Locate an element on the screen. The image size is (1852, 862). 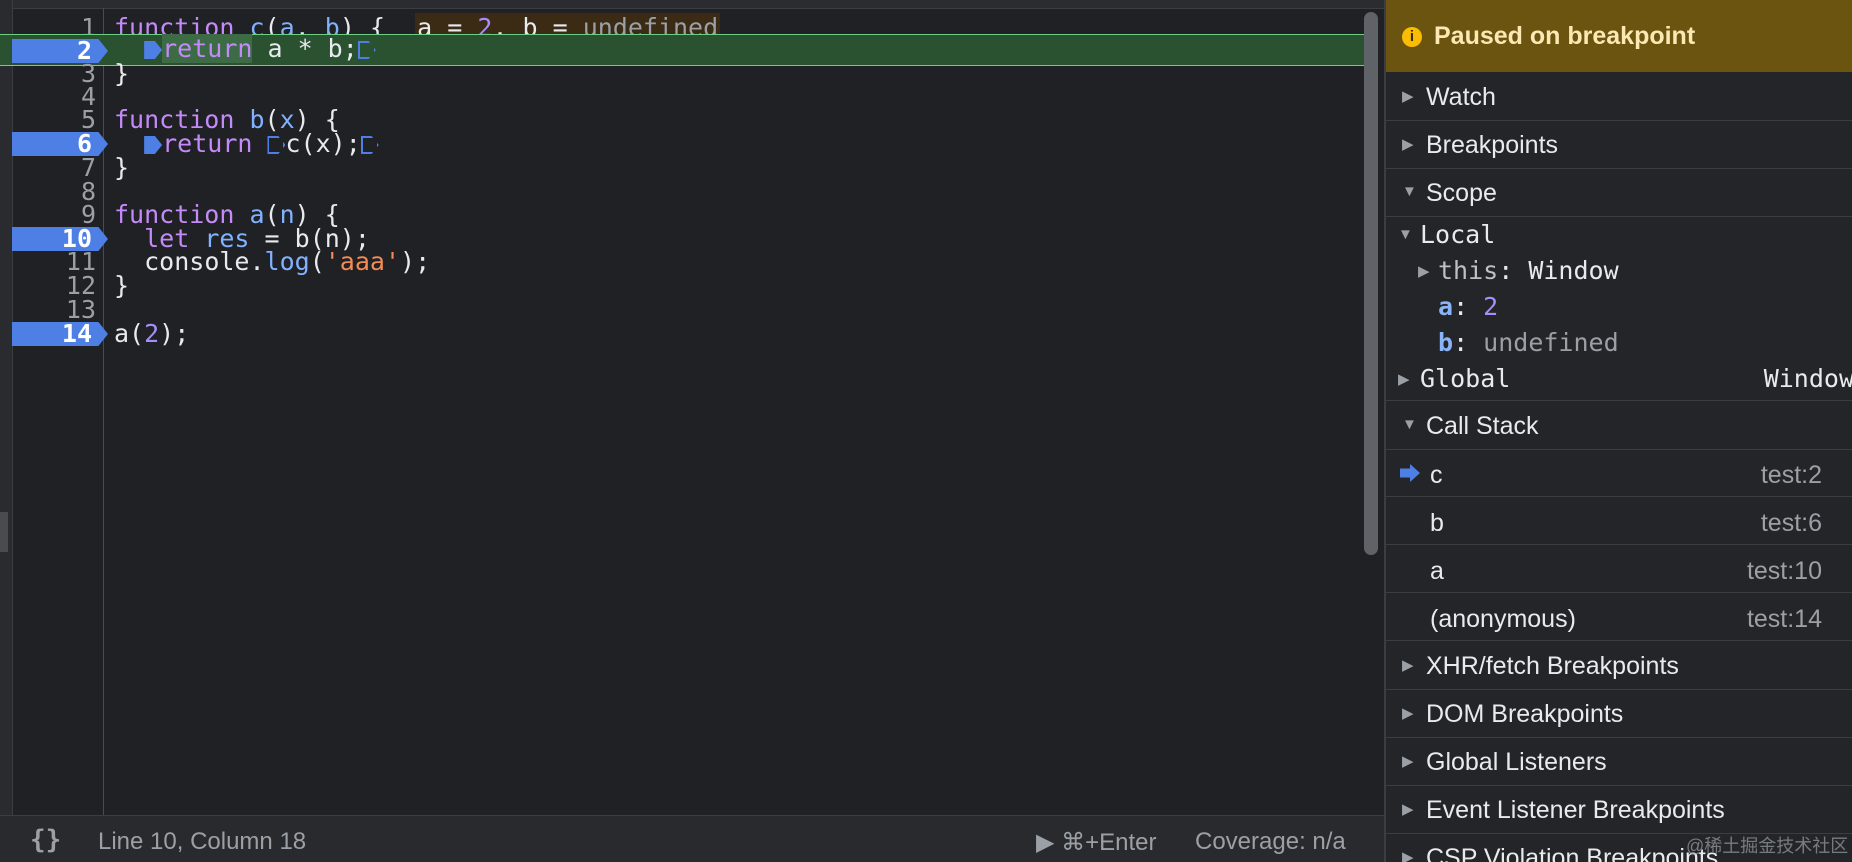
section-event-listener-breakpoints: ▶ Event Listener Breakpoints is located at coordinates (1619, 809).